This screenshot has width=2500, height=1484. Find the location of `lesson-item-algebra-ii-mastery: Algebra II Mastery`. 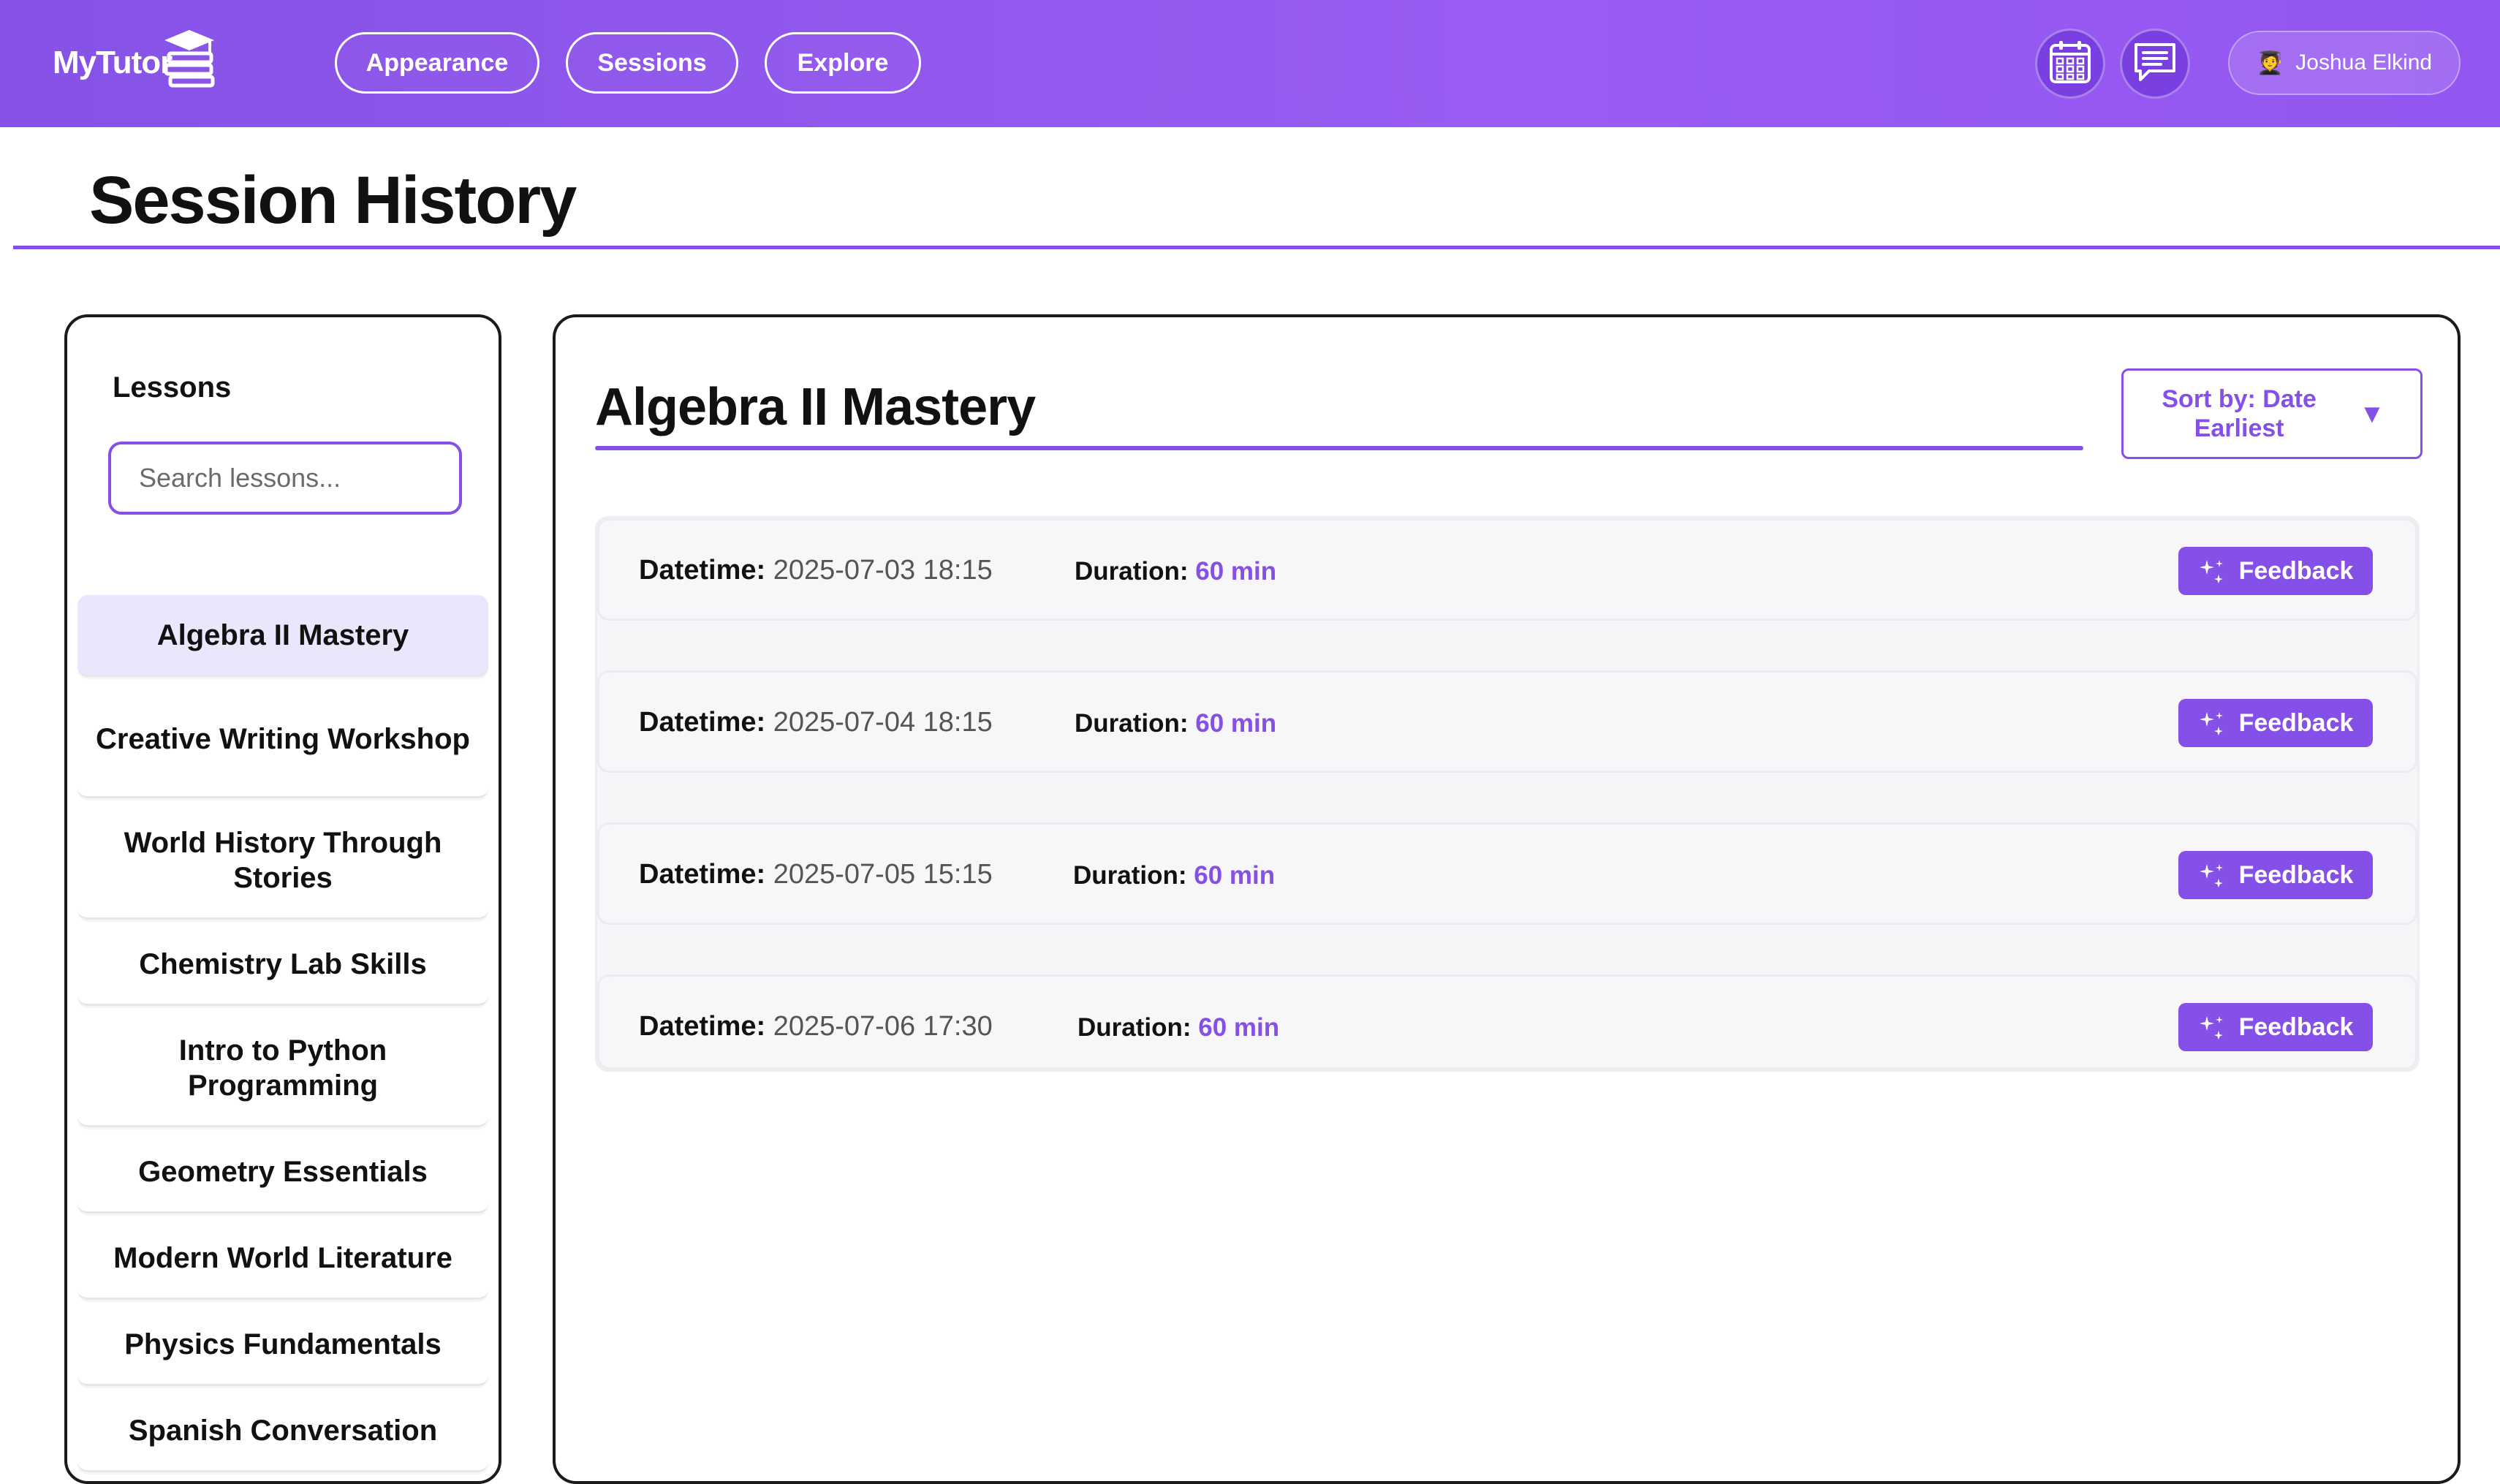

lesson-item-algebra-ii-mastery: Algebra II Mastery is located at coordinates (283, 636).